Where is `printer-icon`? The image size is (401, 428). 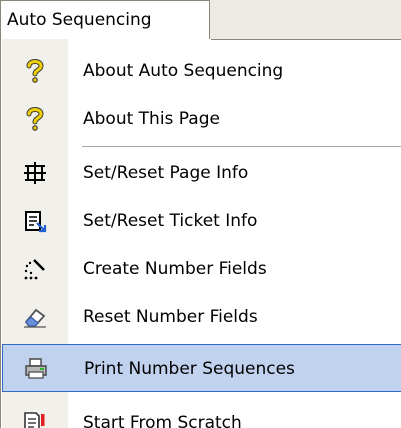
printer-icon is located at coordinates (36, 369).